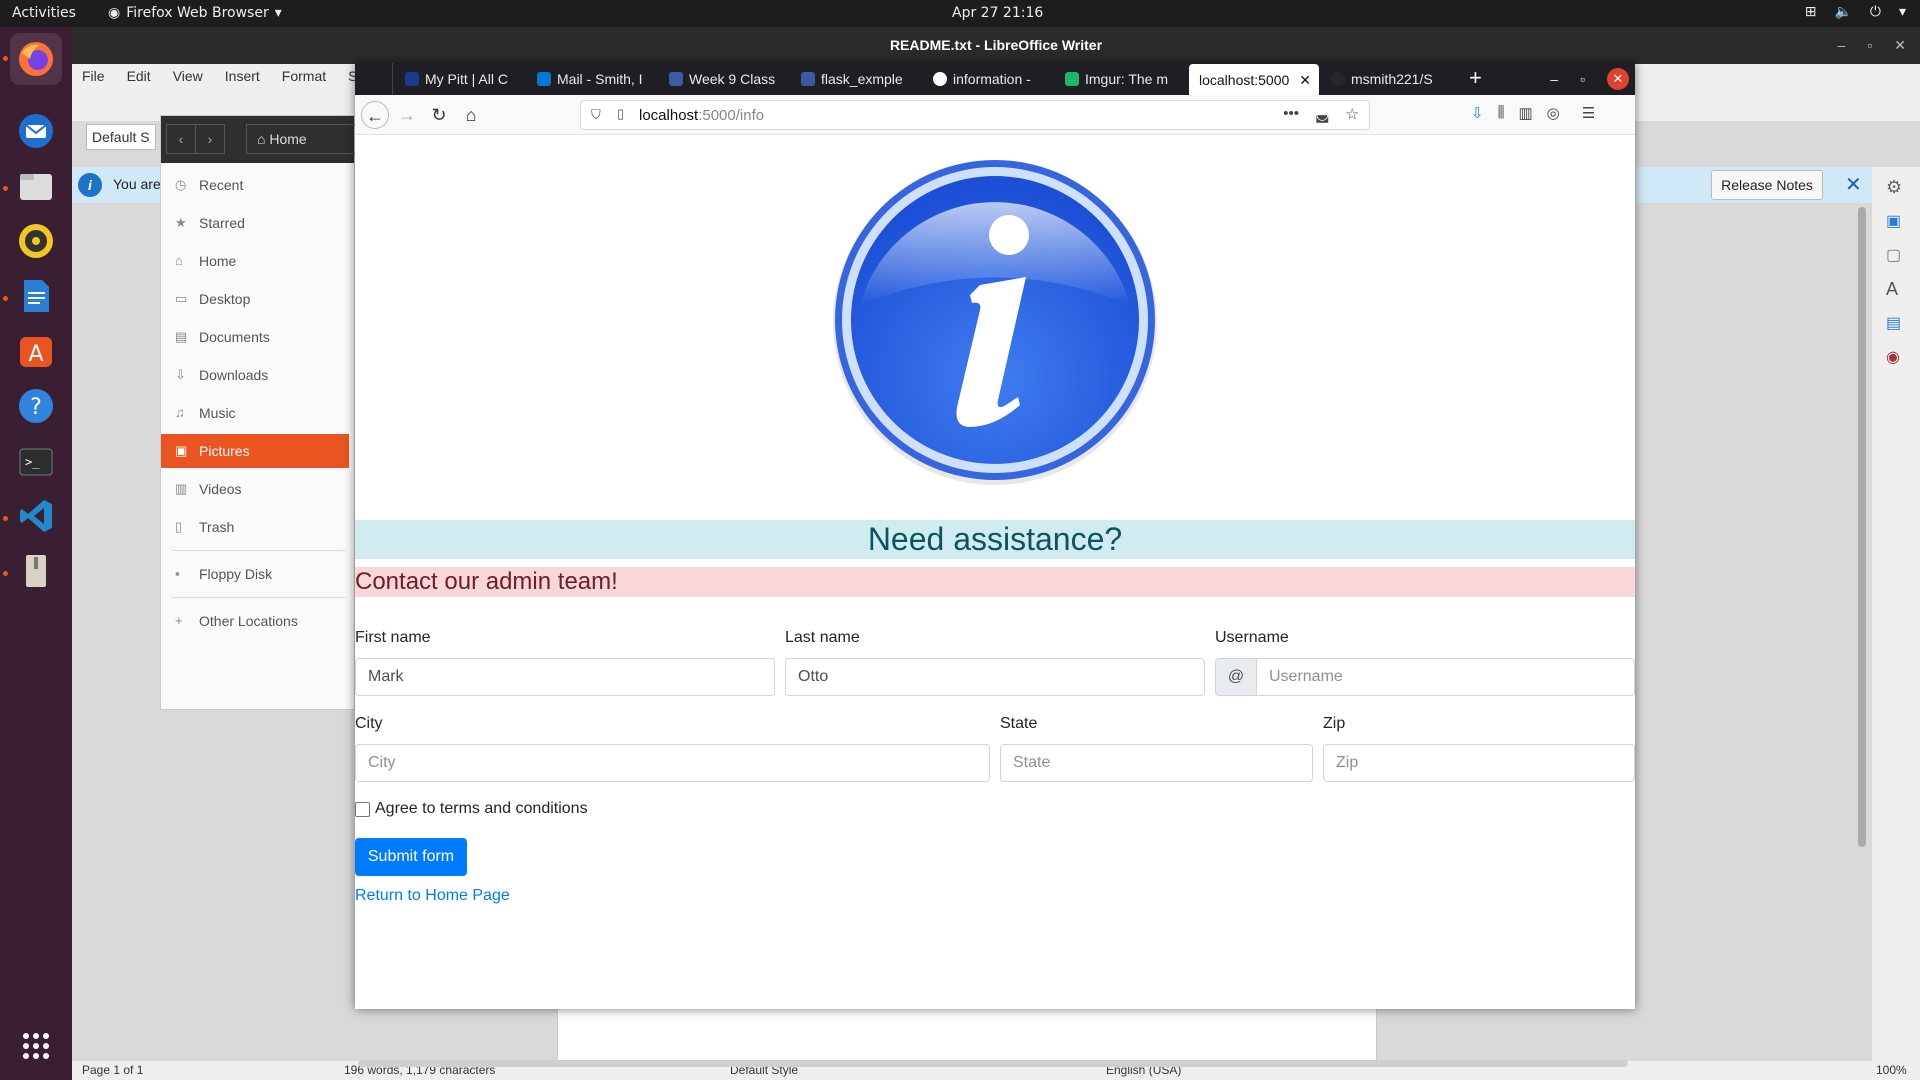  Describe the element at coordinates (1156, 763) in the screenshot. I see `state-input` at that location.